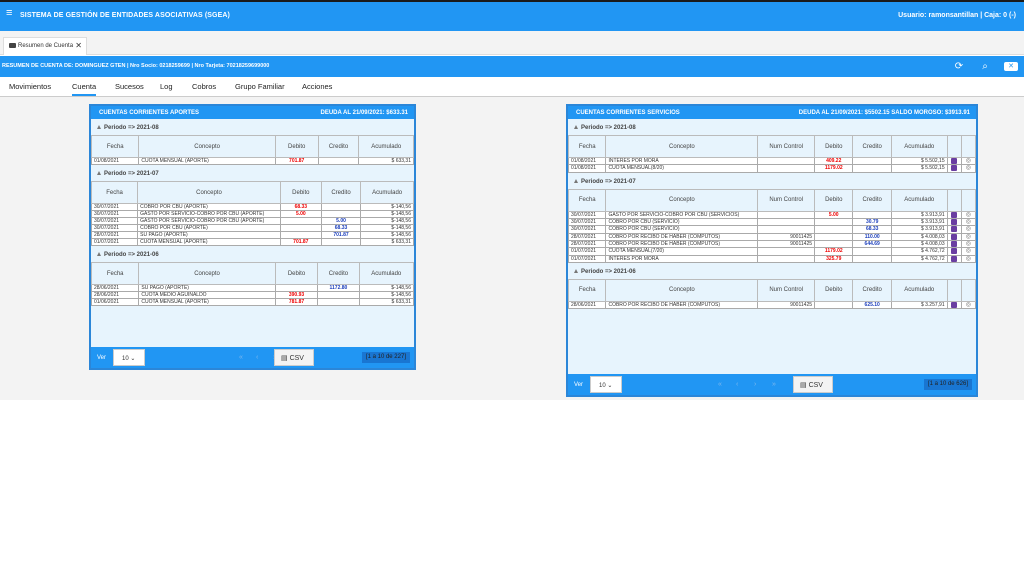 This screenshot has height=573, width=1024. Describe the element at coordinates (957, 15) in the screenshot. I see `user-info: Usuario: ramonsantillan | Caja: 0 (-)` at that location.